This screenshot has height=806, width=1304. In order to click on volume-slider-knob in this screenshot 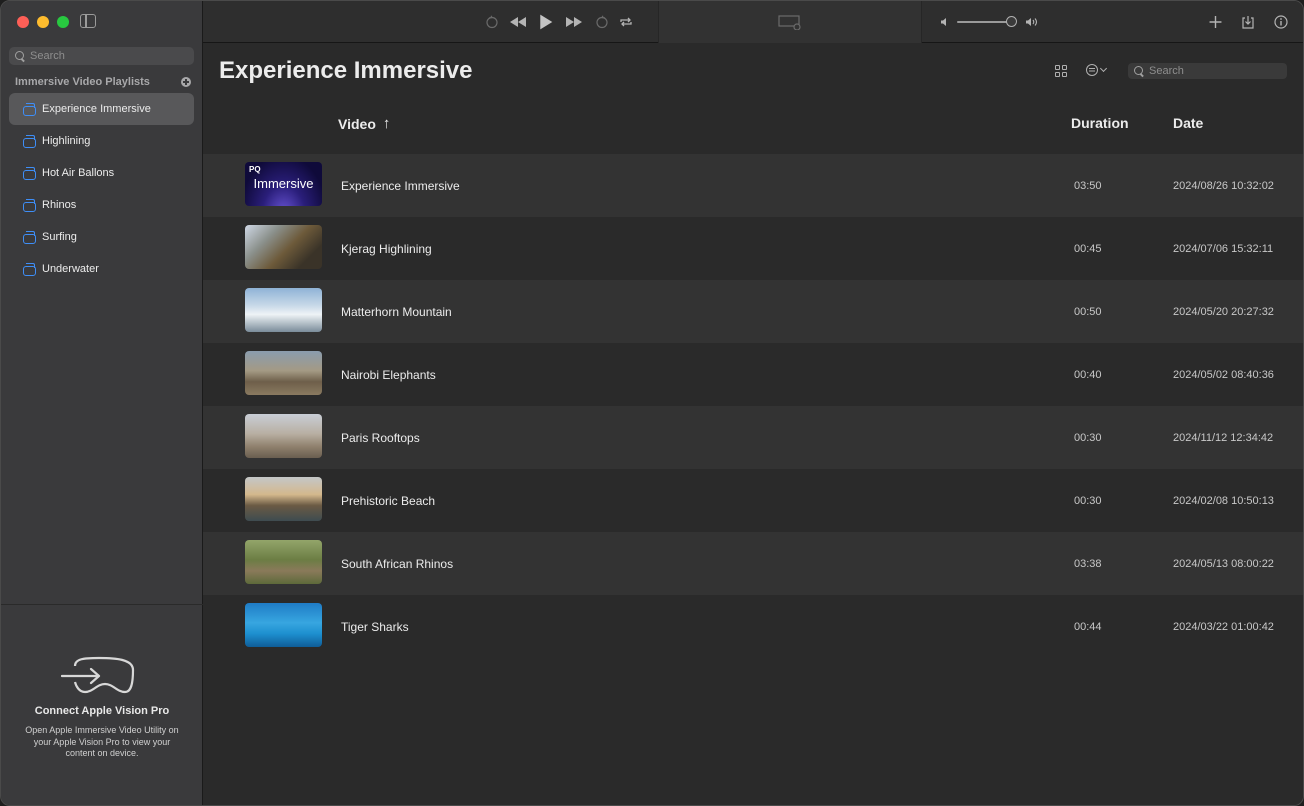, I will do `click(1011, 21)`.